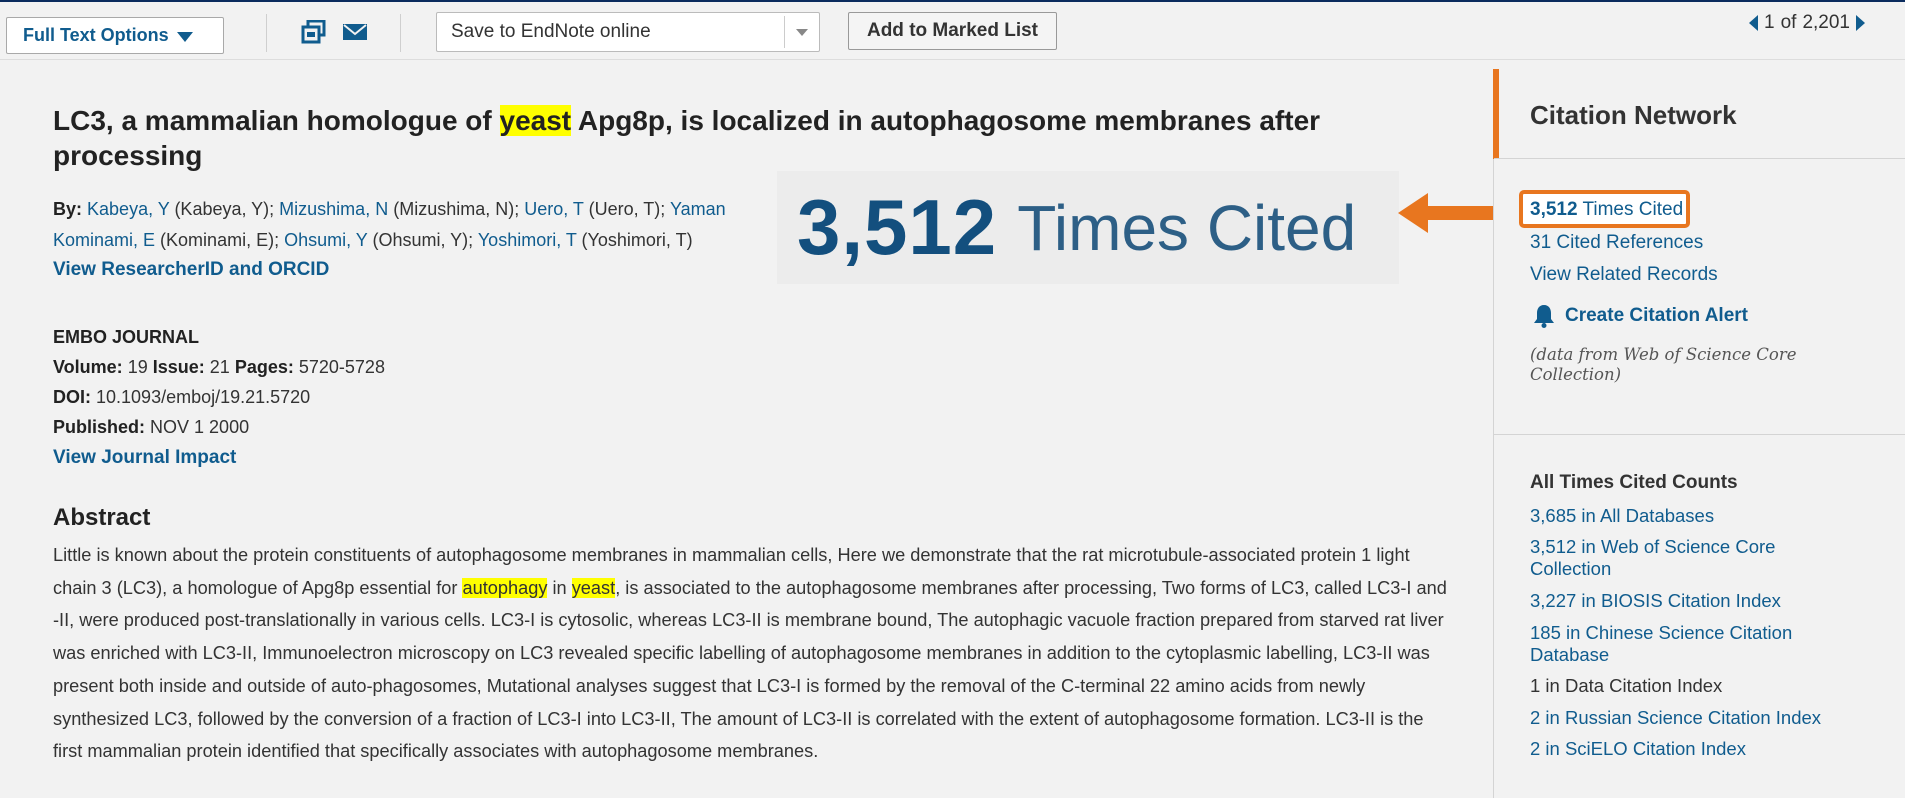  I want to click on create-citation-alert-link: Create Citation Alert, so click(1640, 316).